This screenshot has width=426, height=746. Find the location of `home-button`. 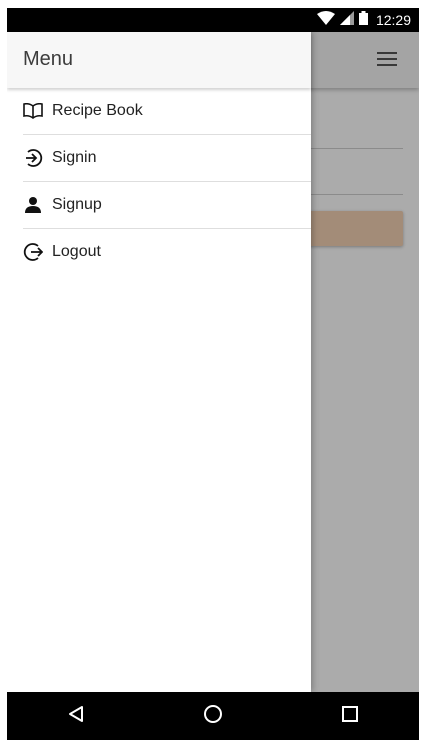

home-button is located at coordinates (213, 716).